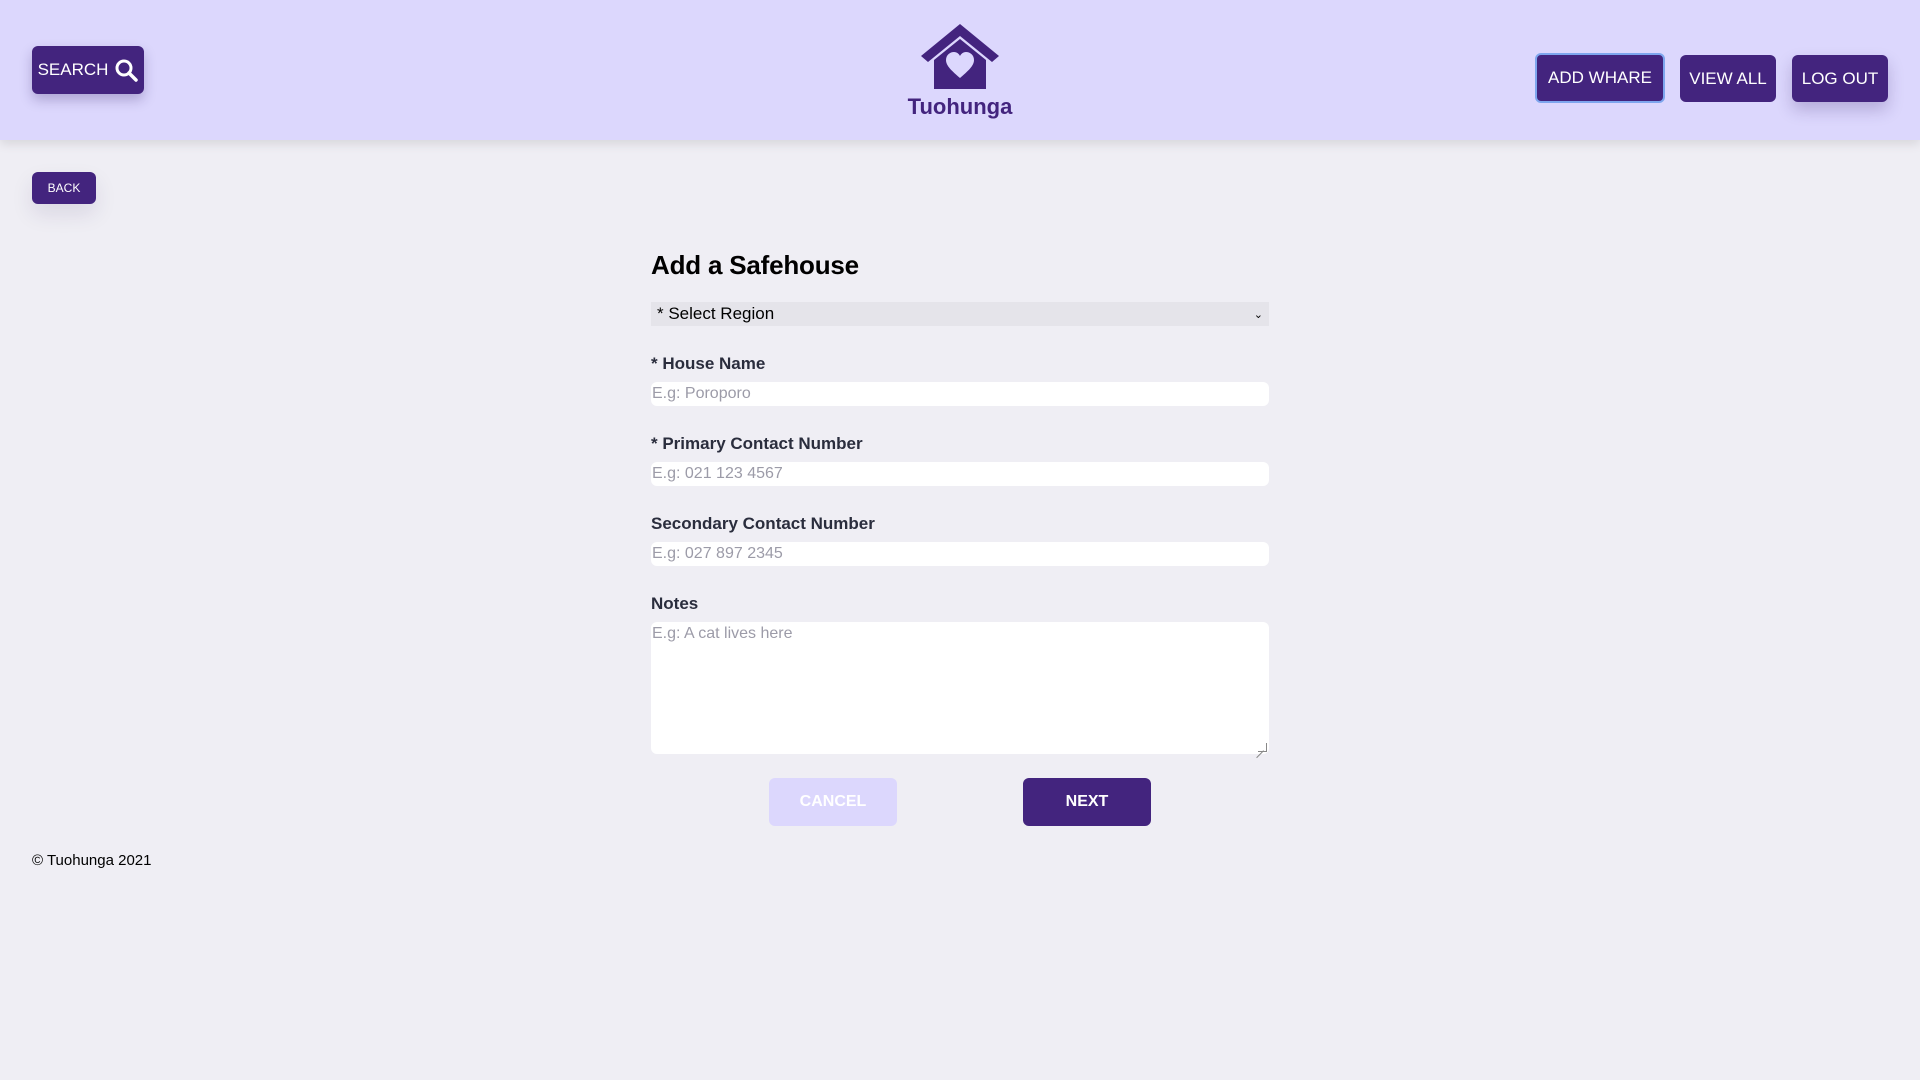  What do you see at coordinates (716, 313) in the screenshot?
I see `region-select-value: * Select Region` at bounding box center [716, 313].